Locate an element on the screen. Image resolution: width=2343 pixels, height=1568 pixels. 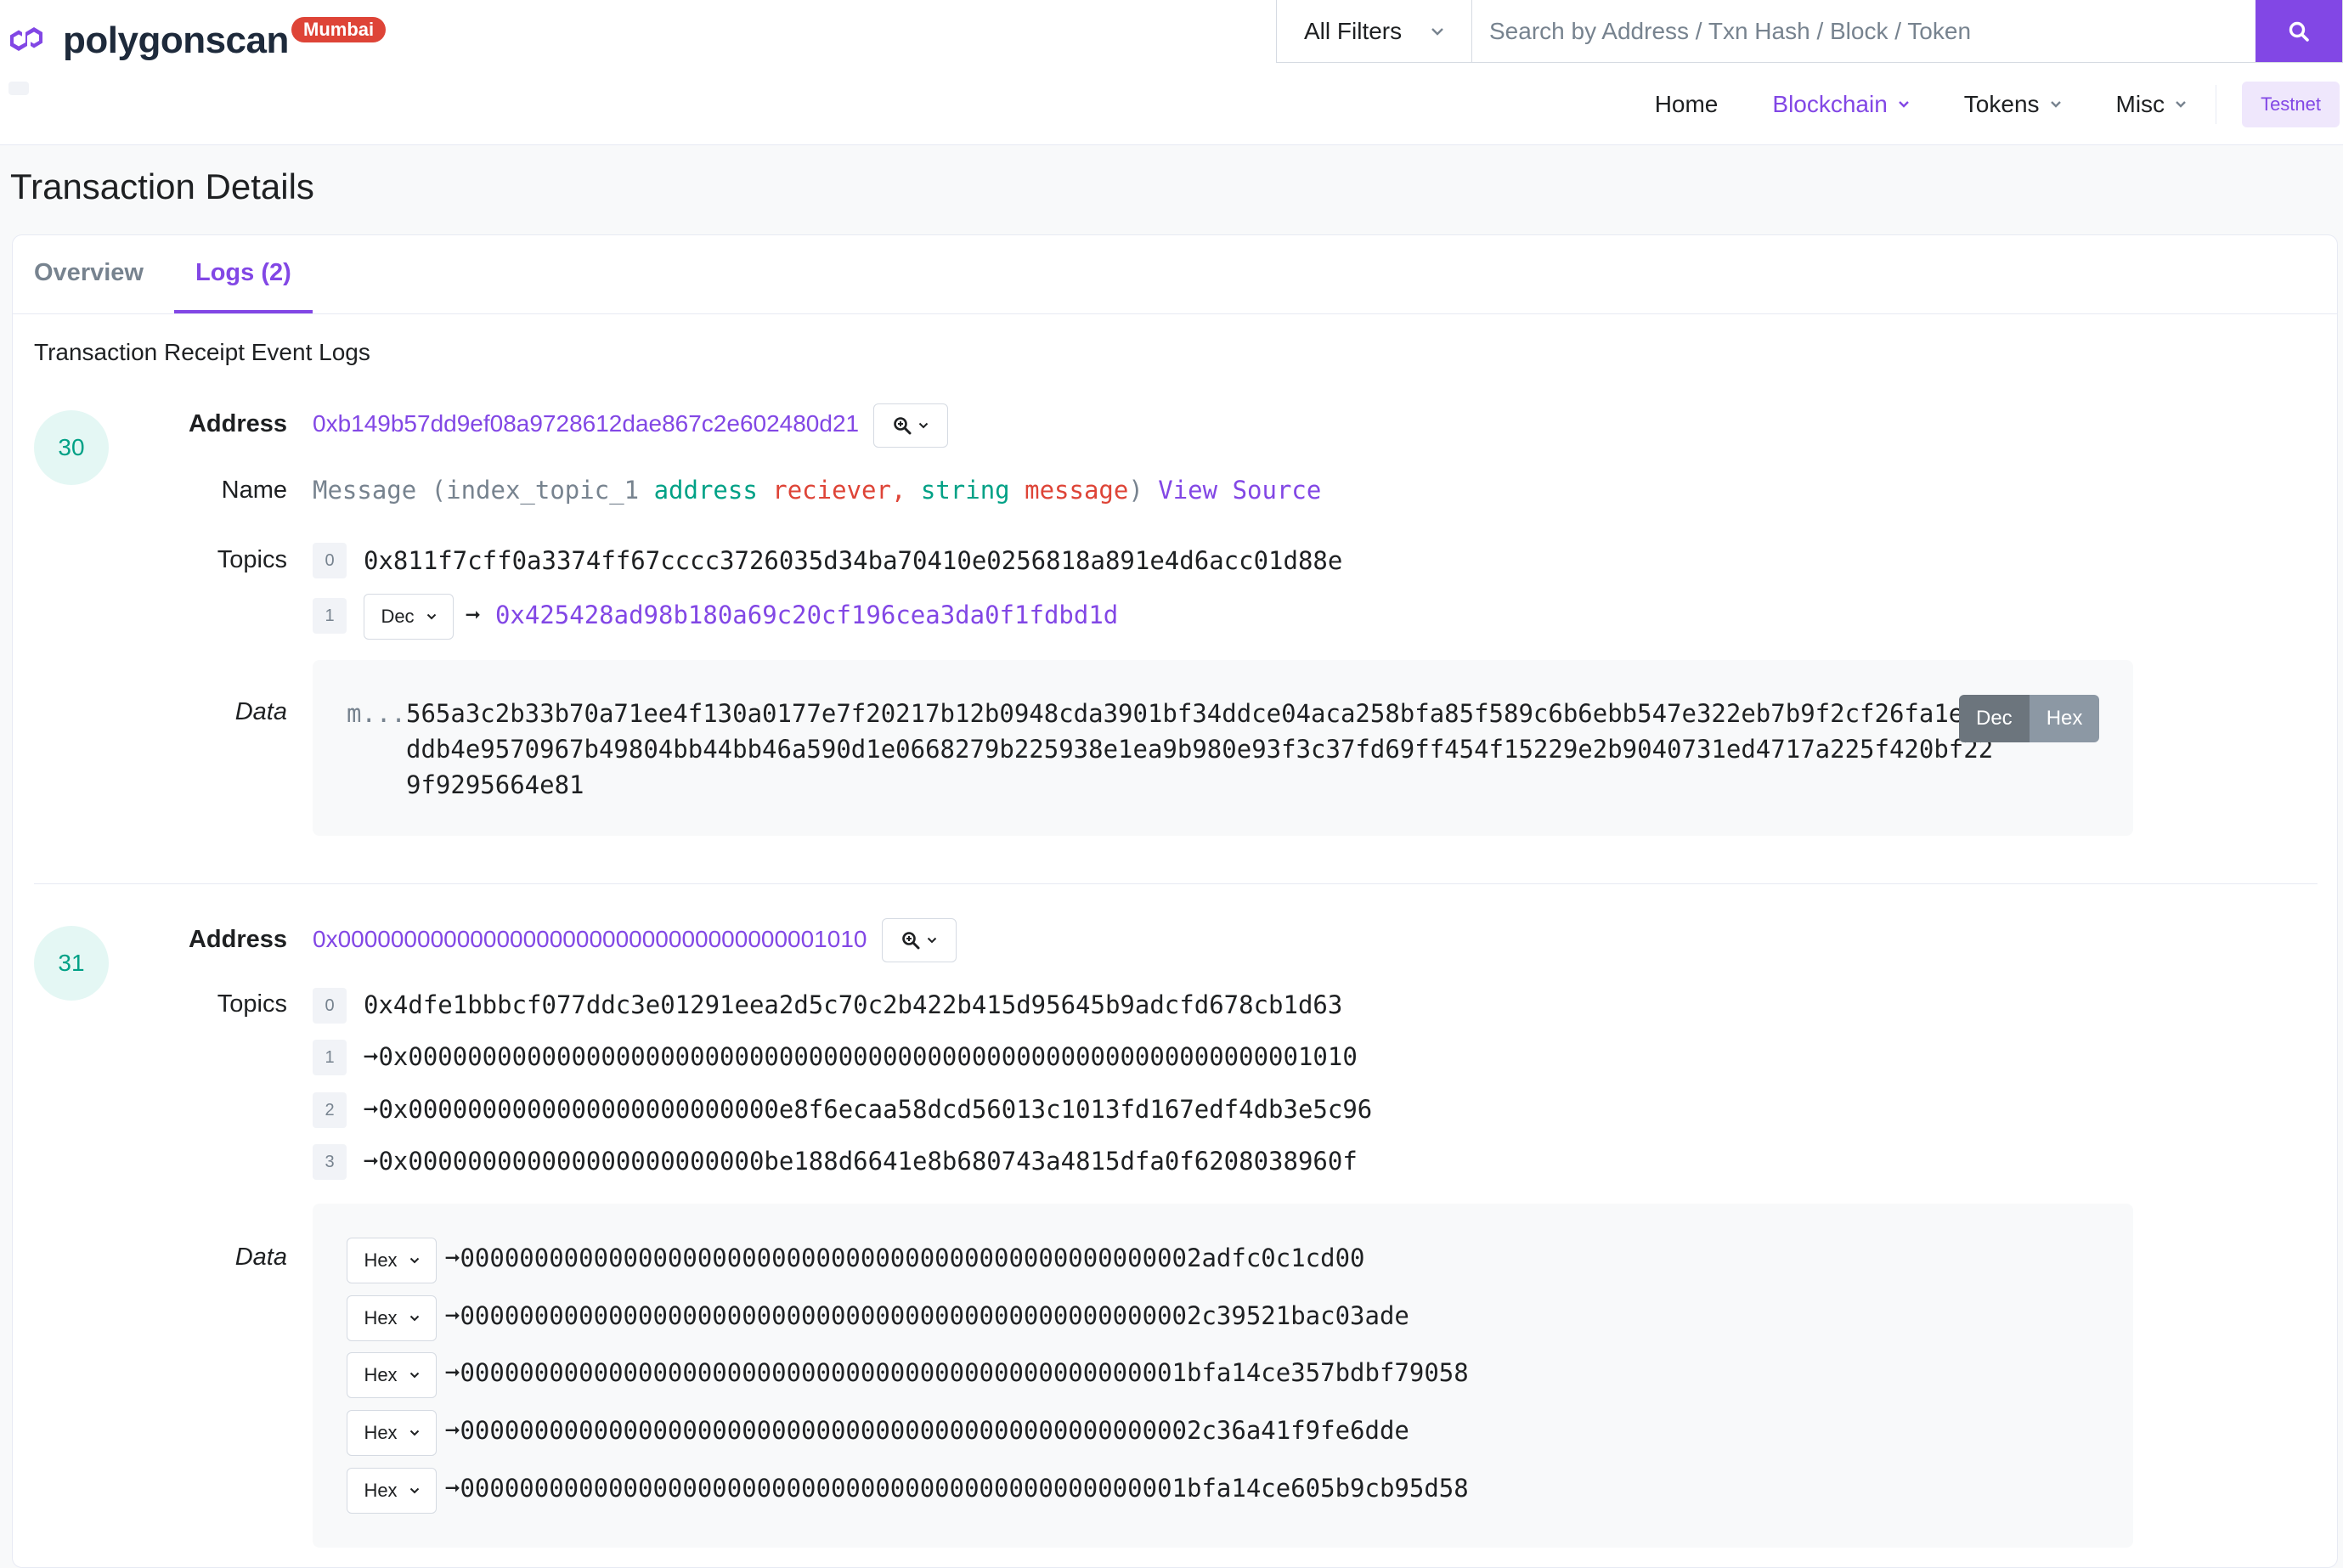
nav-home: Home is located at coordinates (1687, 105).